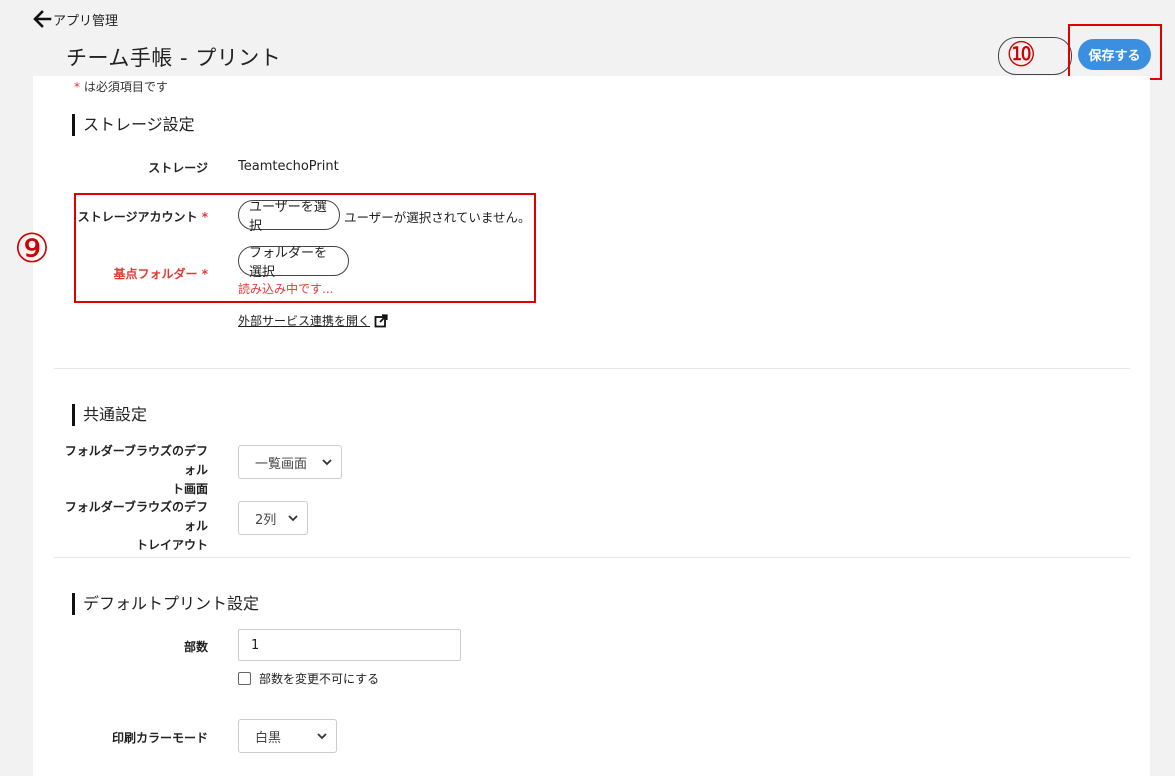 The image size is (1175, 776). I want to click on storage-value: TeamtechoPrint, so click(288, 166).